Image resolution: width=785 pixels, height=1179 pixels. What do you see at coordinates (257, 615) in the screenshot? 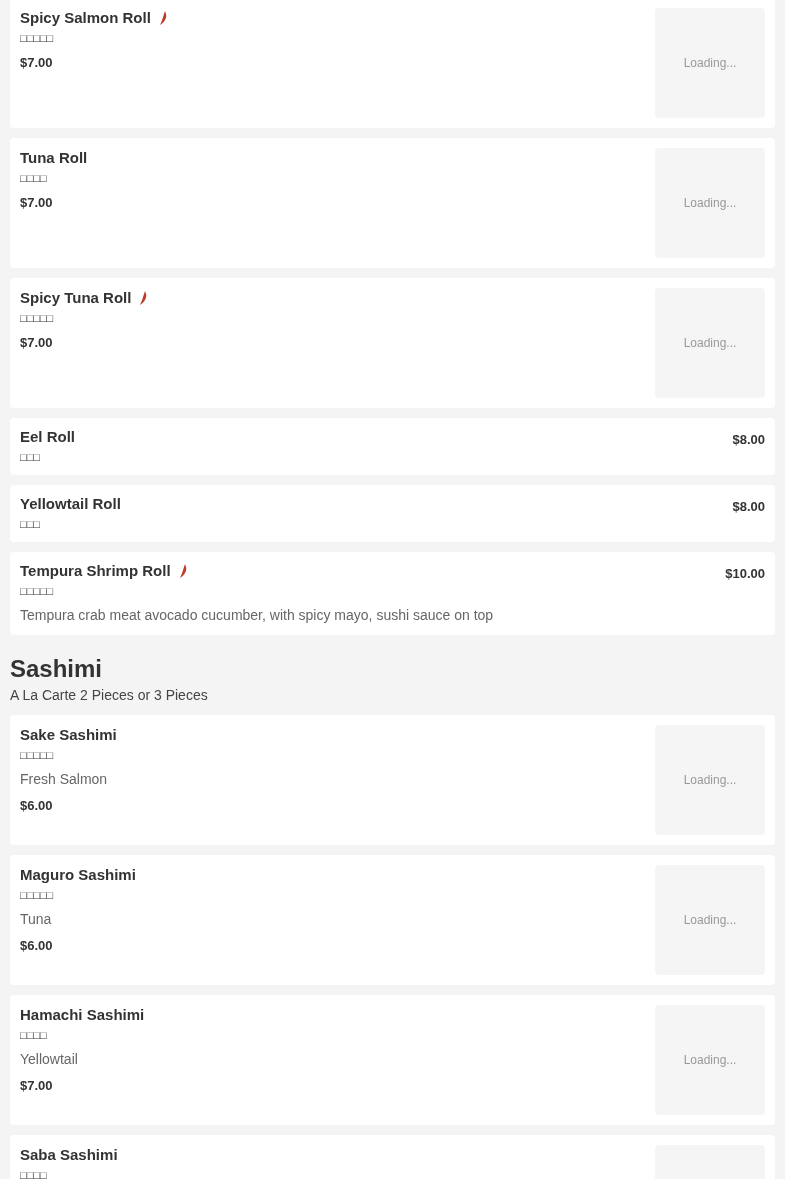
I see `item-description: Tempura crab meat avocado cucumber, with spicy mayo, sushi sauce on top` at bounding box center [257, 615].